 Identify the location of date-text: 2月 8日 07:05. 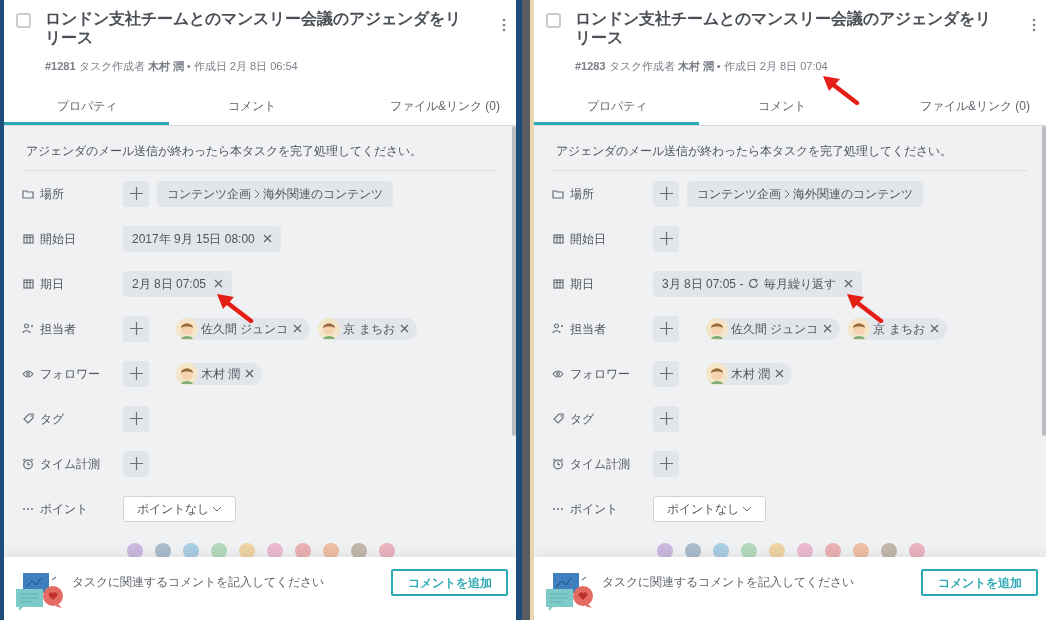
(169, 284).